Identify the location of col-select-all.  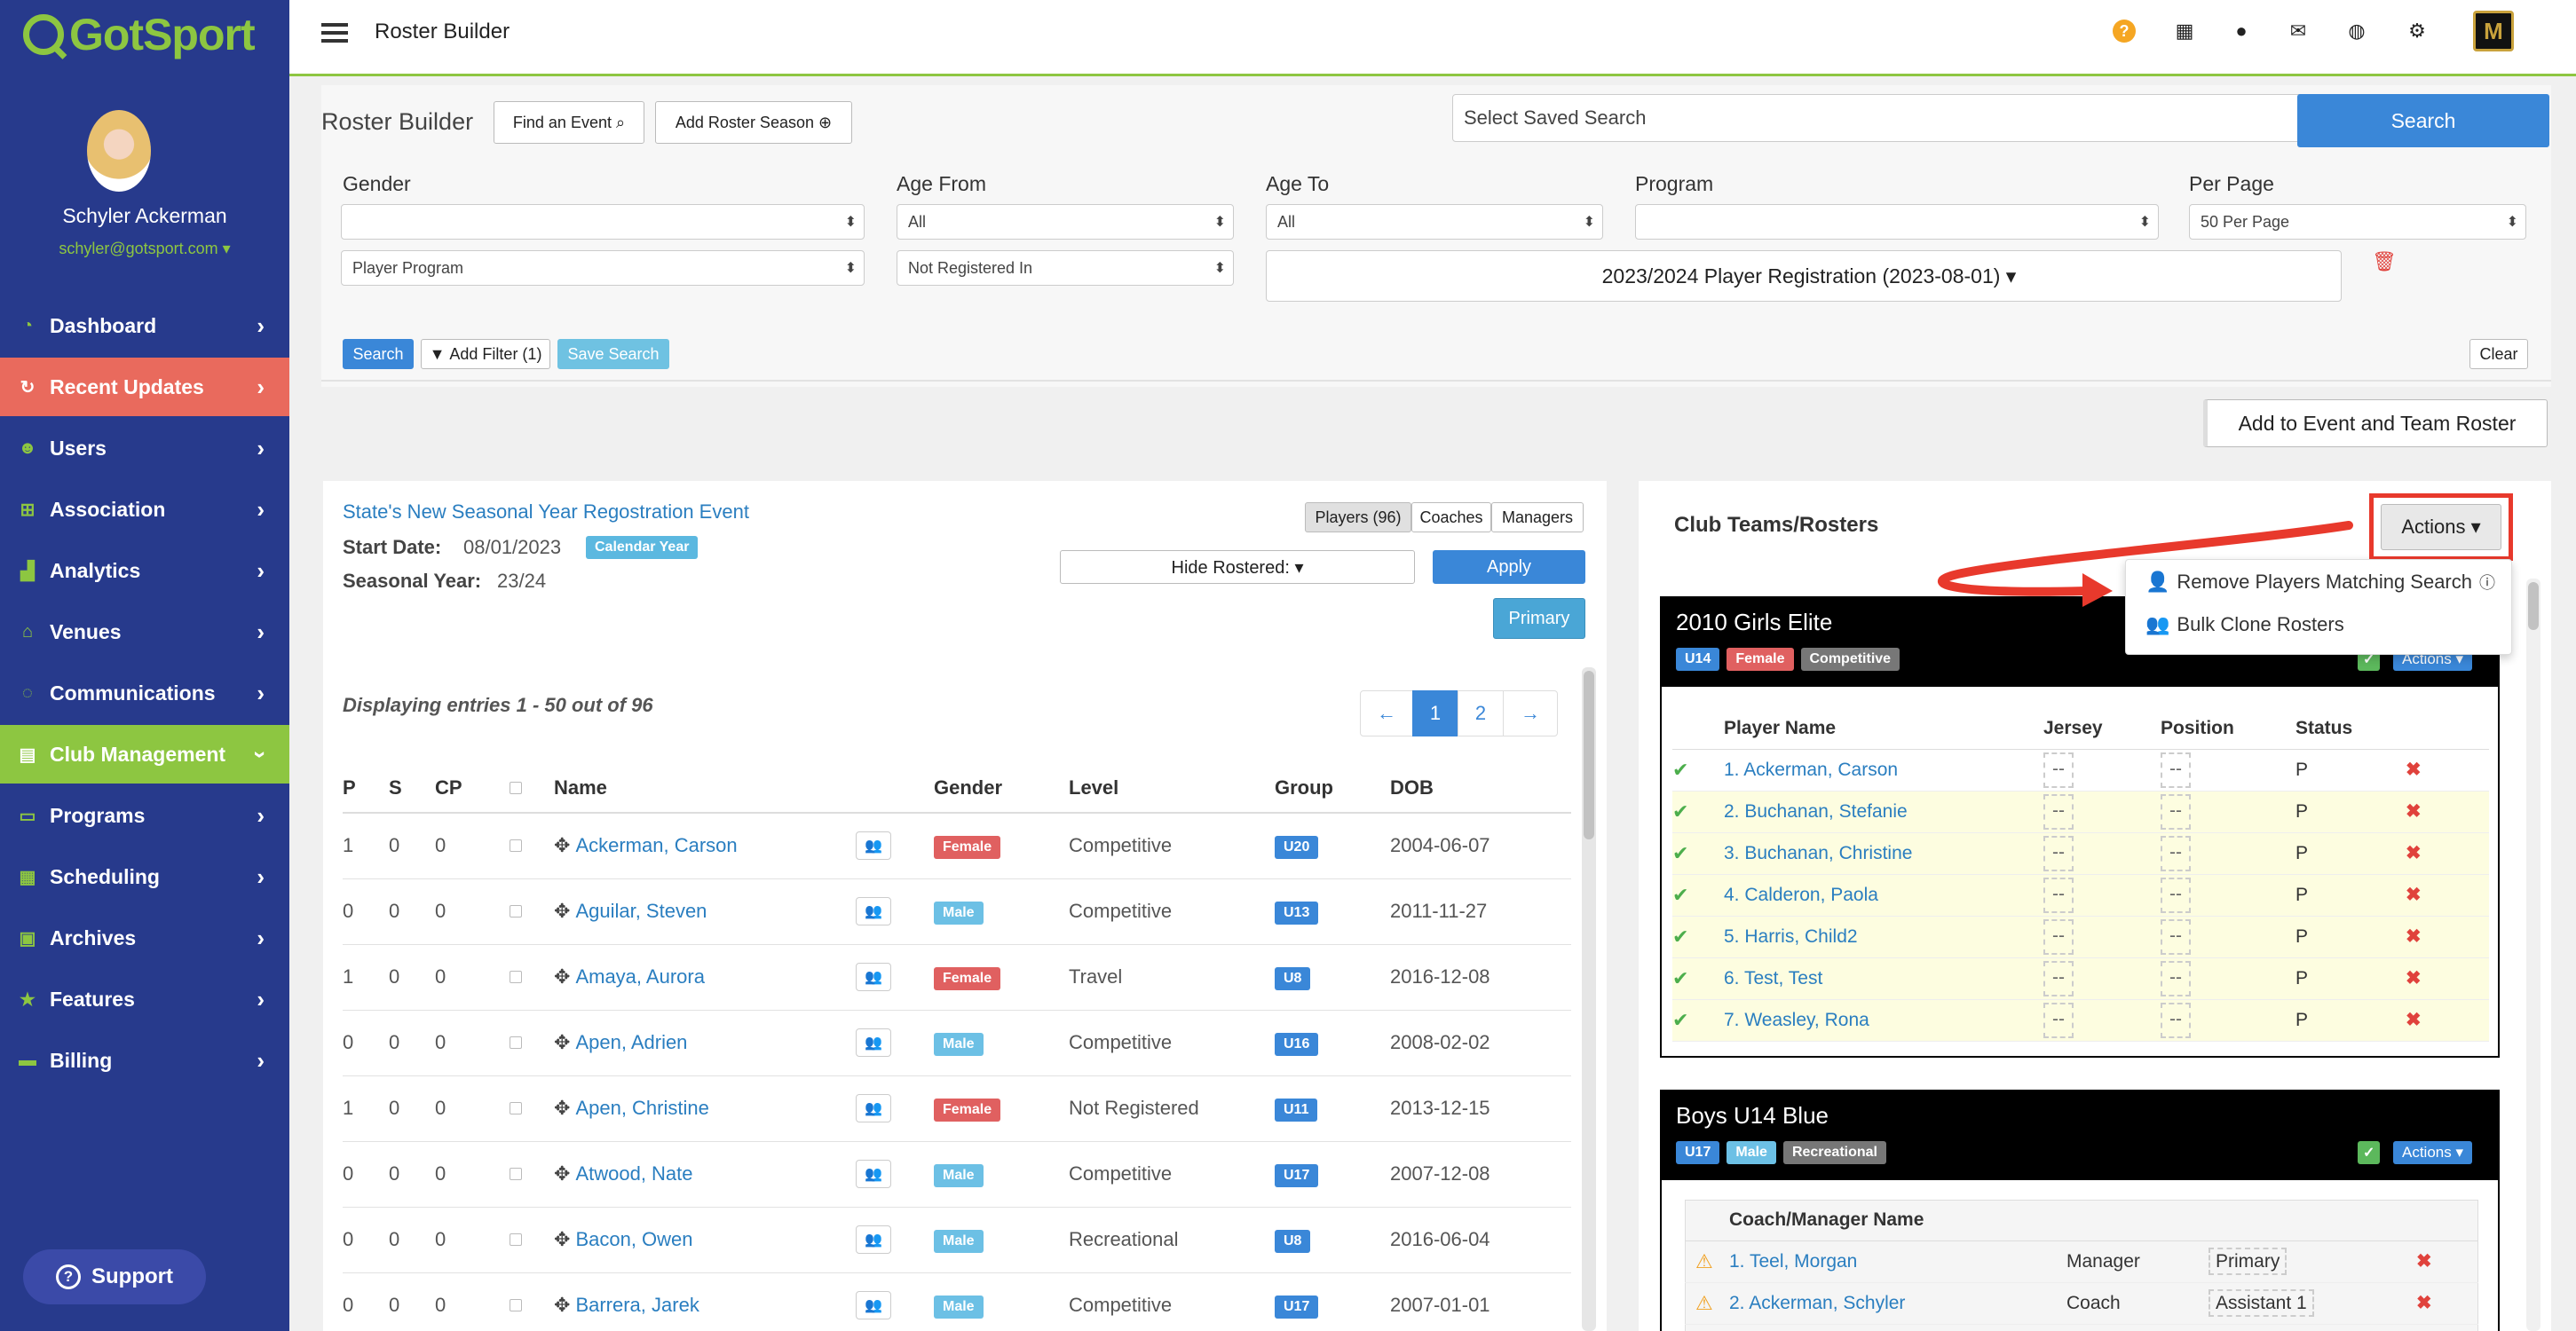
(532, 788).